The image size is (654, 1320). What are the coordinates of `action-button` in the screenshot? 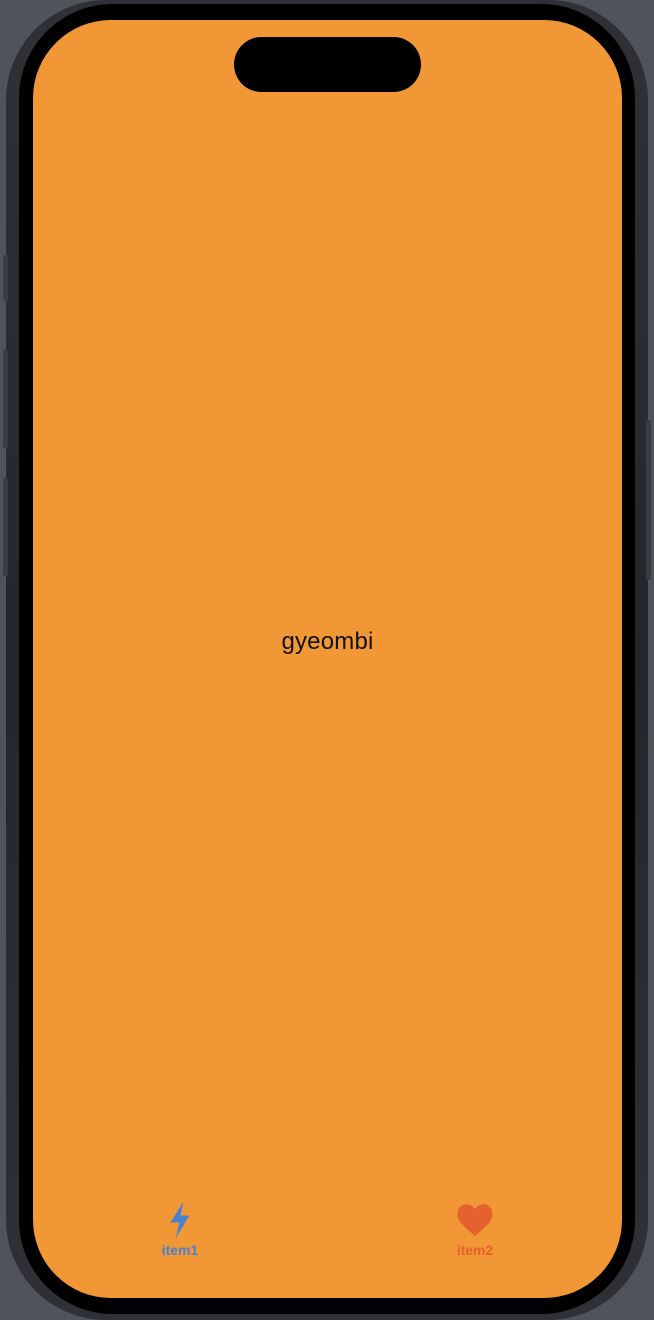 It's located at (5, 278).